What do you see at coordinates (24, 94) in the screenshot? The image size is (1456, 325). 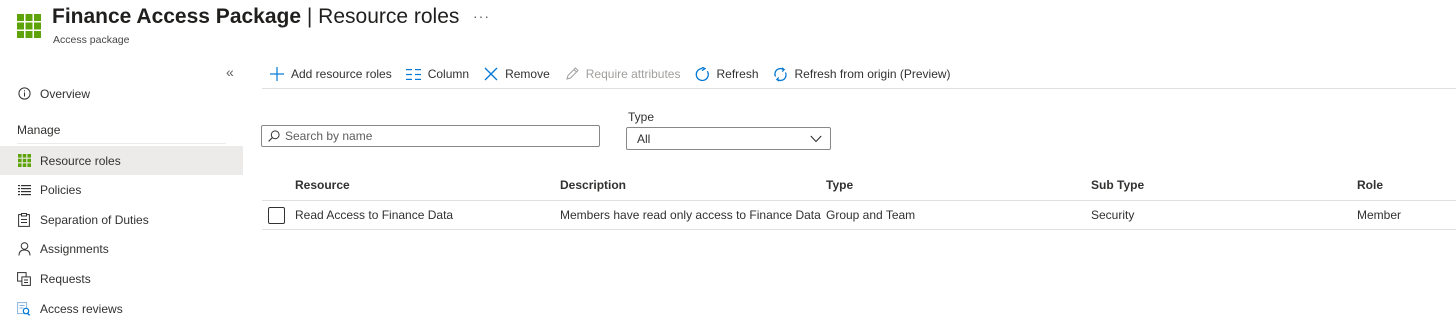 I see `info-icon` at bounding box center [24, 94].